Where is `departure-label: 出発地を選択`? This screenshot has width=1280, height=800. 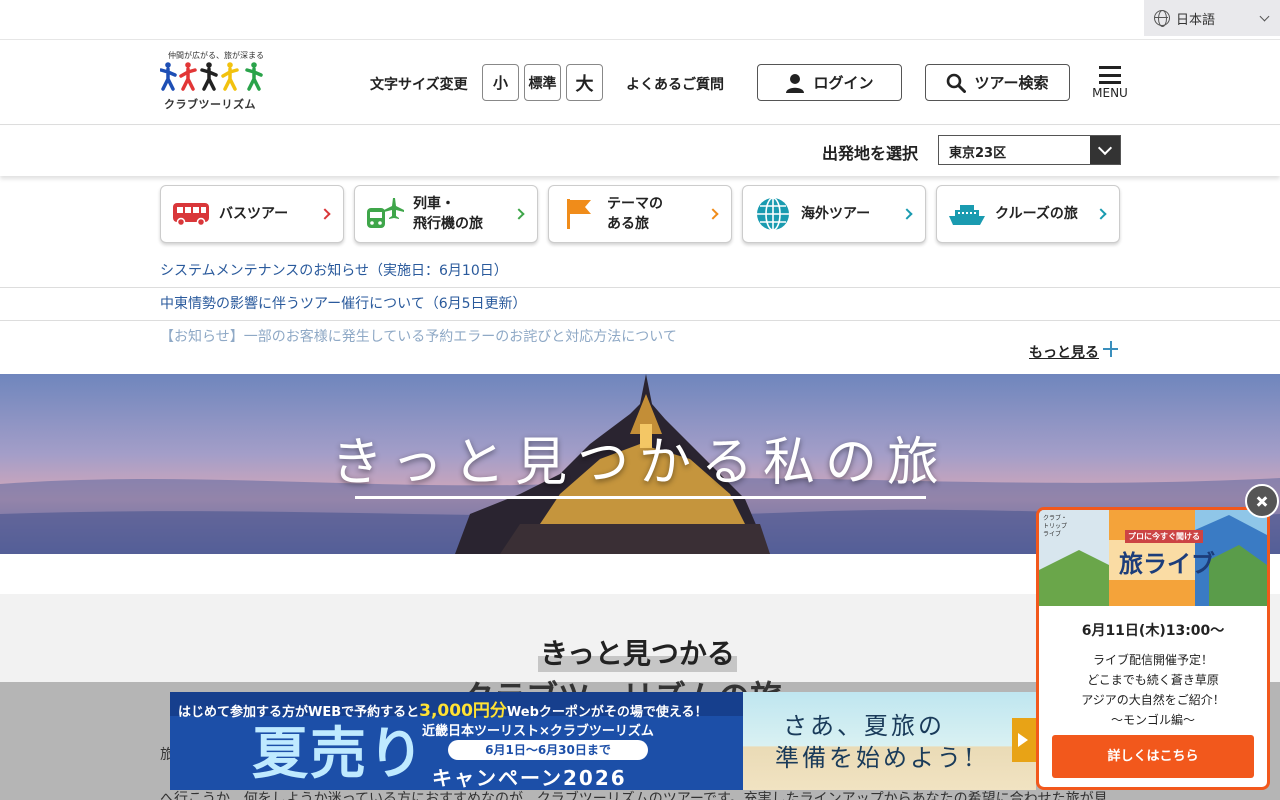
departure-label: 出発地を選択 is located at coordinates (870, 153).